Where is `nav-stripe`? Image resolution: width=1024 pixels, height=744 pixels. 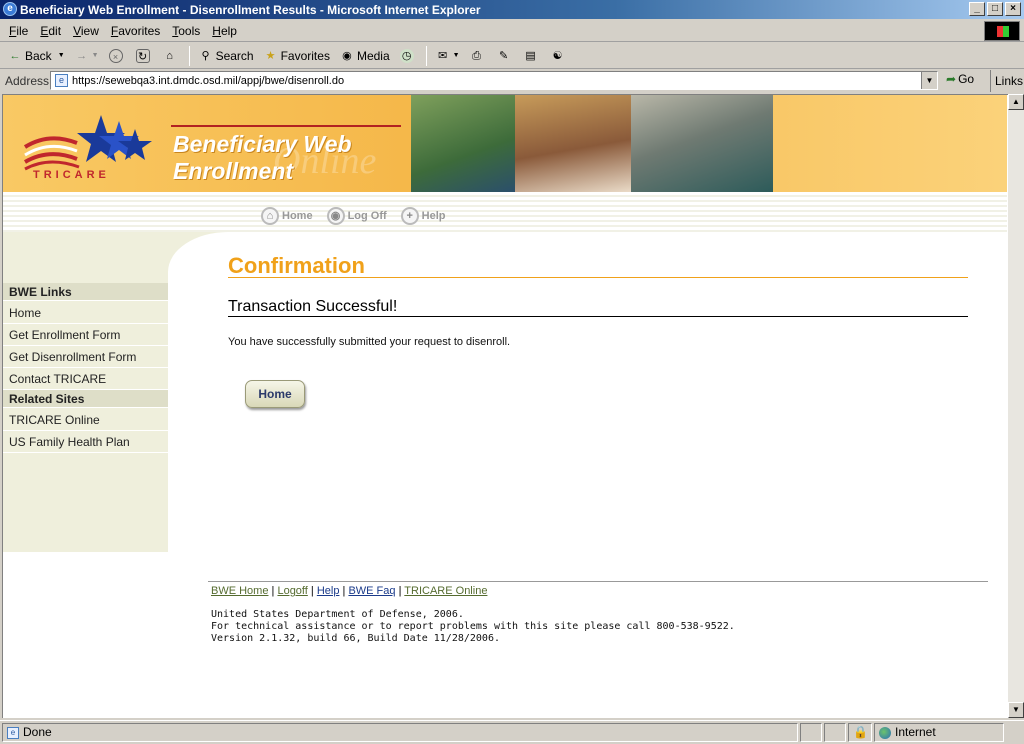 nav-stripe is located at coordinates (505, 212).